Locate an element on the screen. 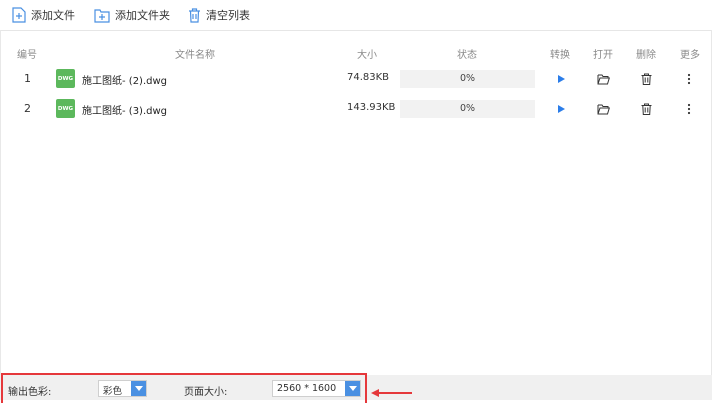 This screenshot has height=403, width=712. file-size: 143.93KB is located at coordinates (371, 107).